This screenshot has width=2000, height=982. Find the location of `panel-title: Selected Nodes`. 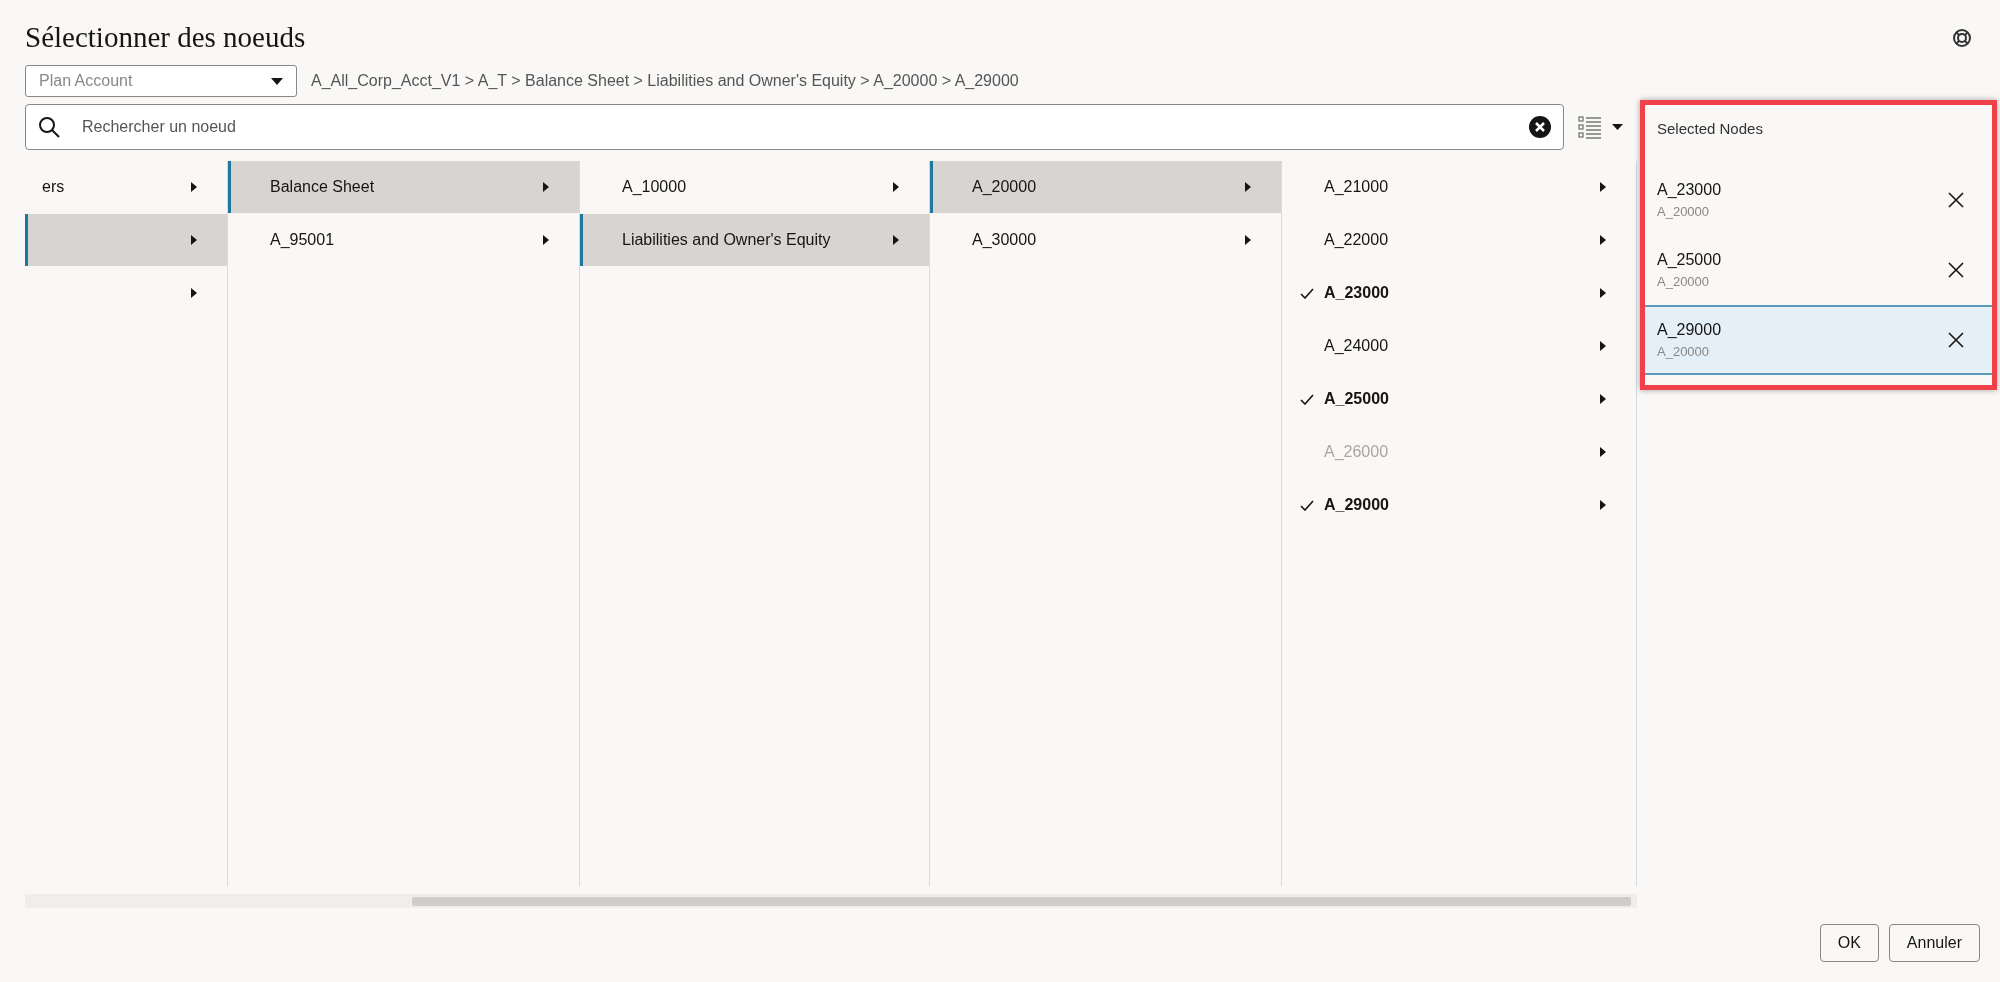

panel-title: Selected Nodes is located at coordinates (1710, 129).